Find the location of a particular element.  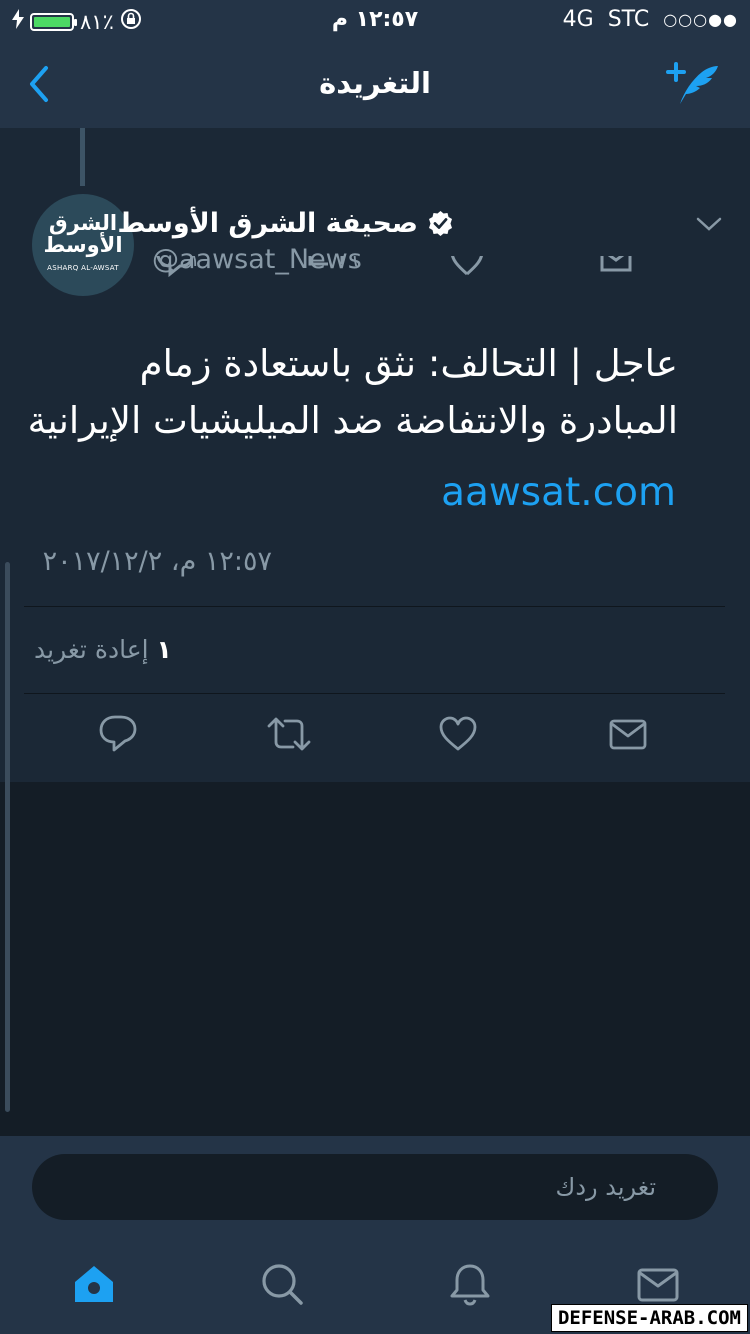

home-icon is located at coordinates (94, 1284).